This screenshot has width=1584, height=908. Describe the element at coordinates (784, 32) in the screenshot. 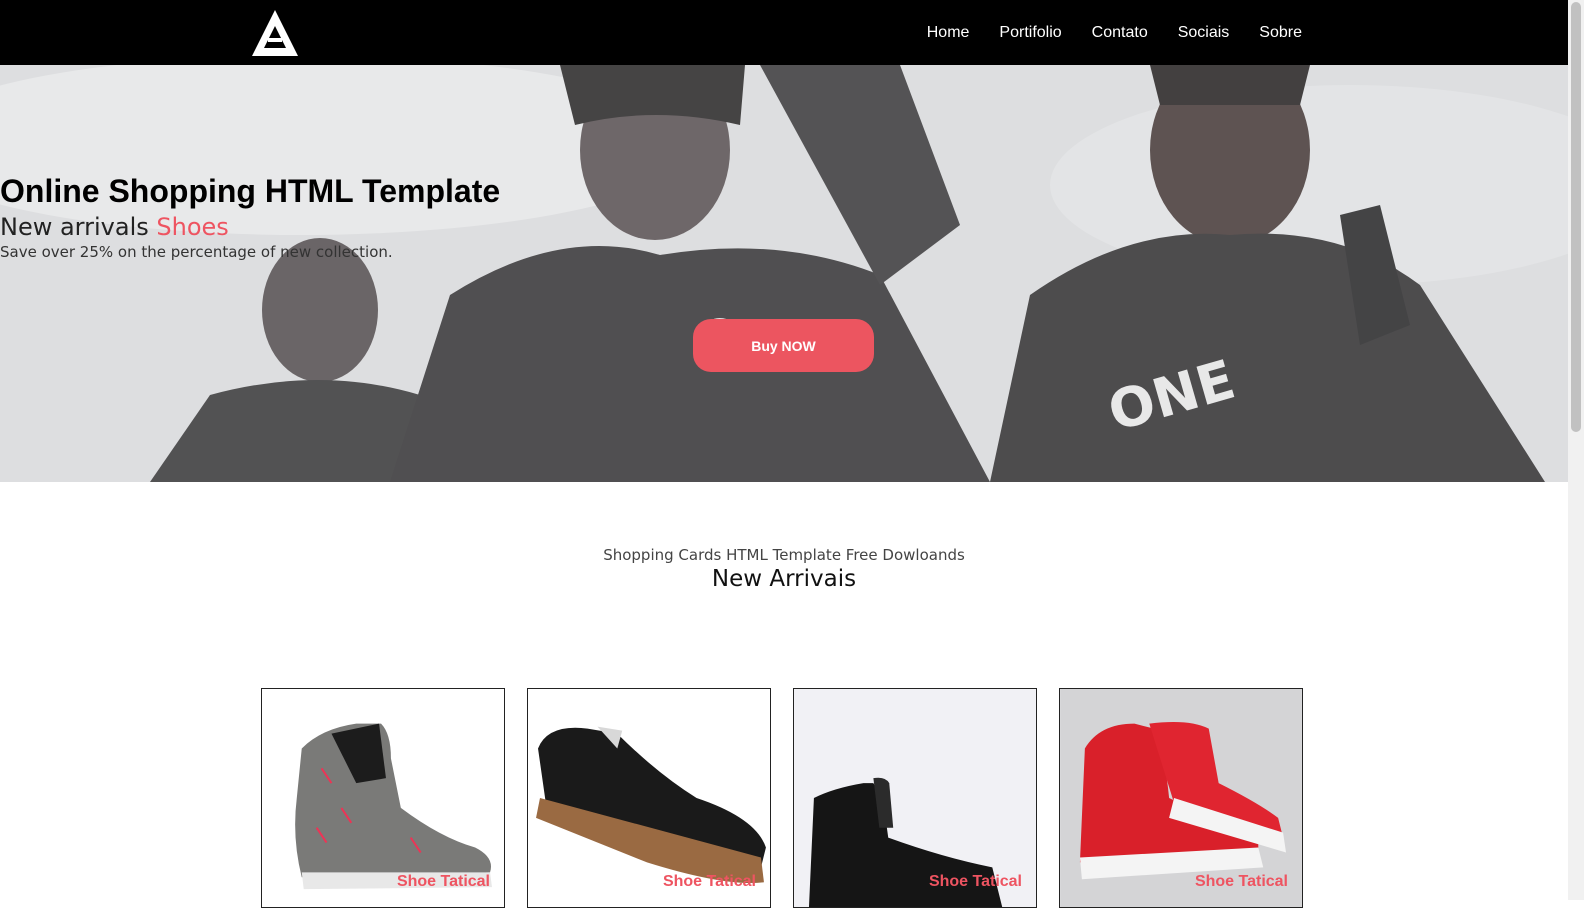

I see `navbar: Home Portifolio Contato Sociais Sobre` at that location.